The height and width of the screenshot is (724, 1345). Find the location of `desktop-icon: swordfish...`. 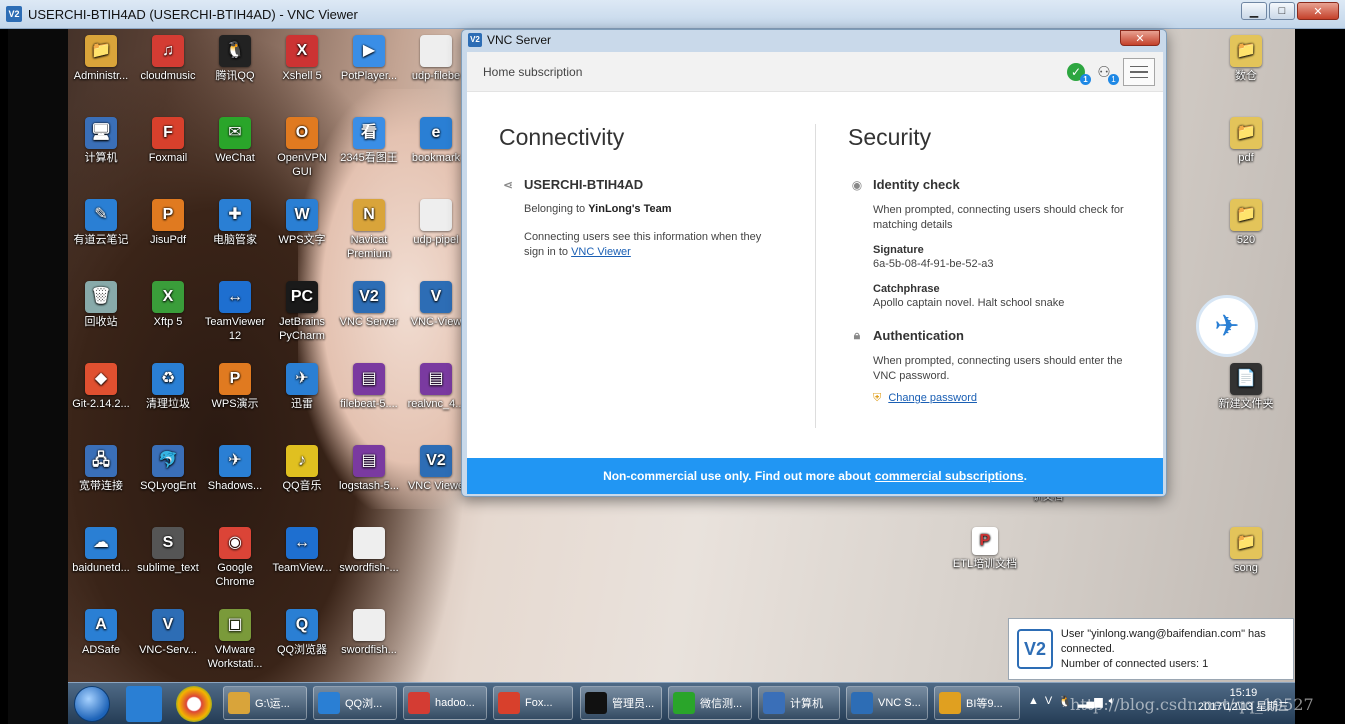

desktop-icon: swordfish... is located at coordinates (369, 633).